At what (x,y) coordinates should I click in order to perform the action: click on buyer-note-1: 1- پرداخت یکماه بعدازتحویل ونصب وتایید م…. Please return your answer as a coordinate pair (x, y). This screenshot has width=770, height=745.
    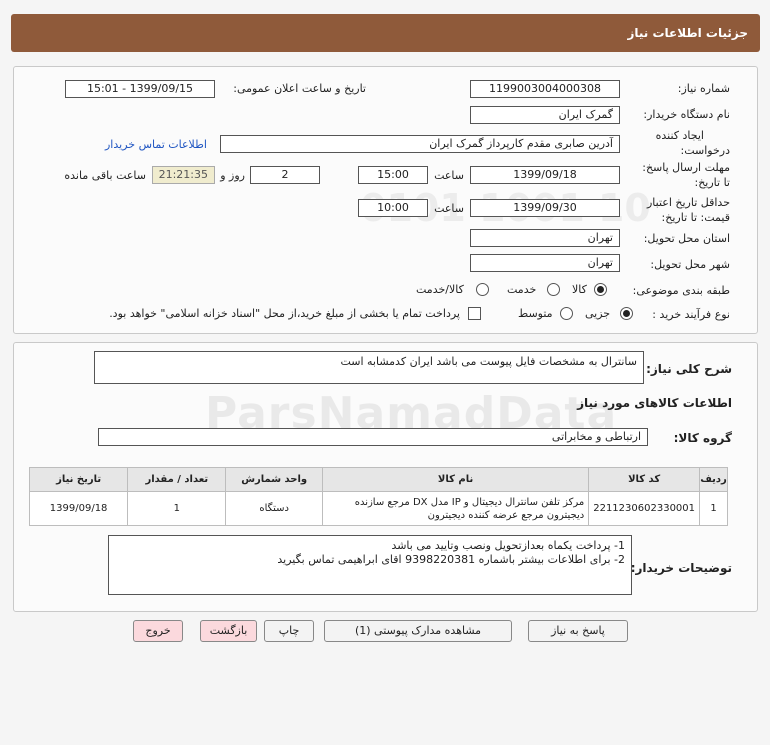
    Looking at the image, I should click on (508, 545).